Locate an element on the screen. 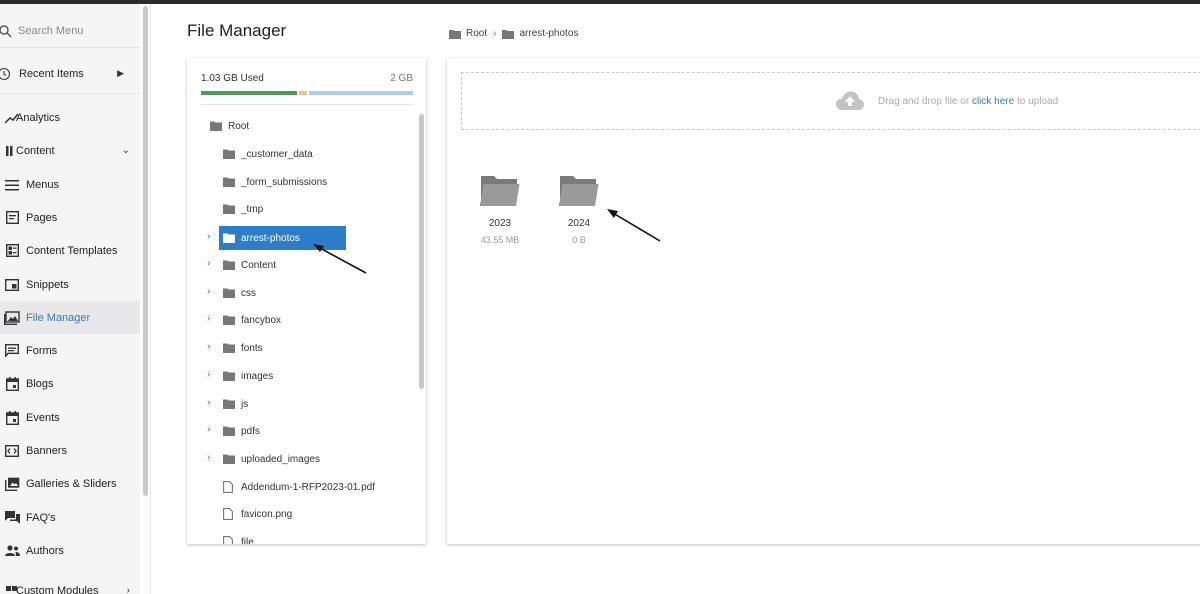 This screenshot has width=1200, height=594. tree-item-label: js is located at coordinates (245, 404).